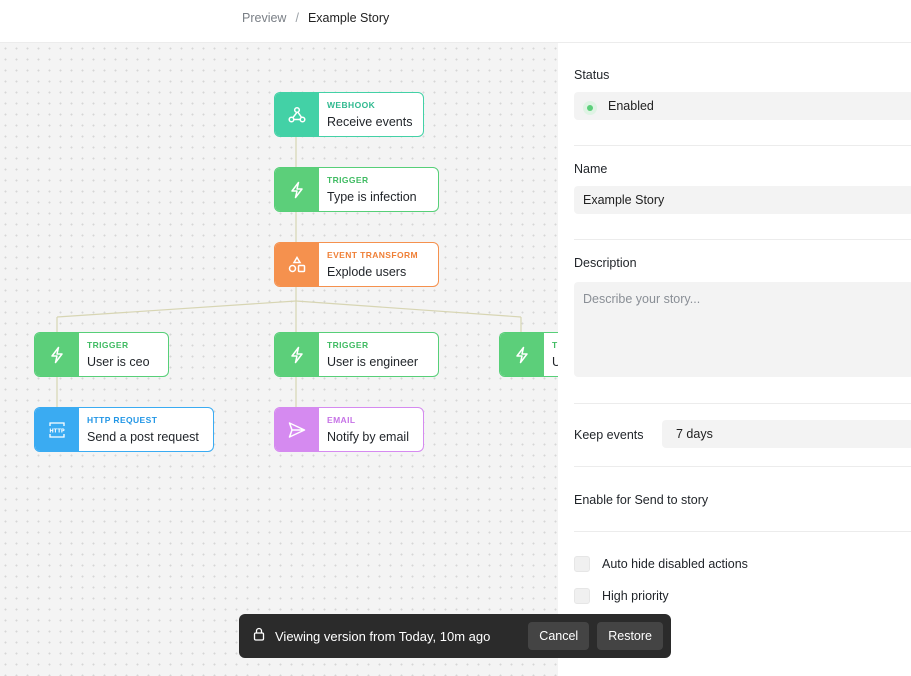  What do you see at coordinates (786, 434) in the screenshot?
I see `keep-events-select: 7 days` at bounding box center [786, 434].